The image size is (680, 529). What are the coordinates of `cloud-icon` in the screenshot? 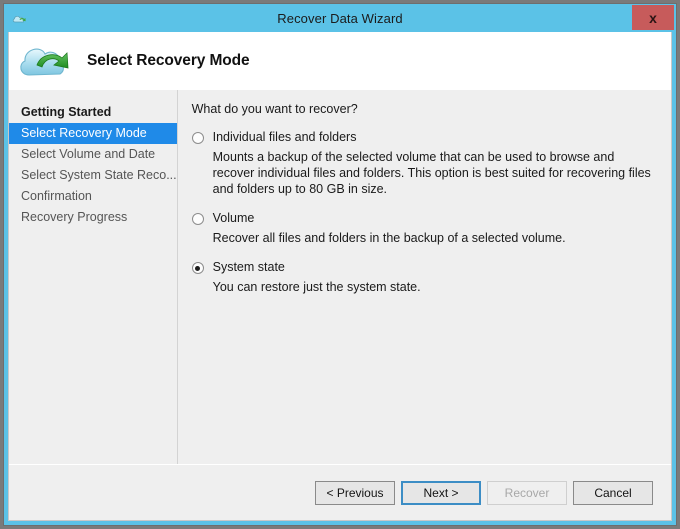 It's located at (20, 18).